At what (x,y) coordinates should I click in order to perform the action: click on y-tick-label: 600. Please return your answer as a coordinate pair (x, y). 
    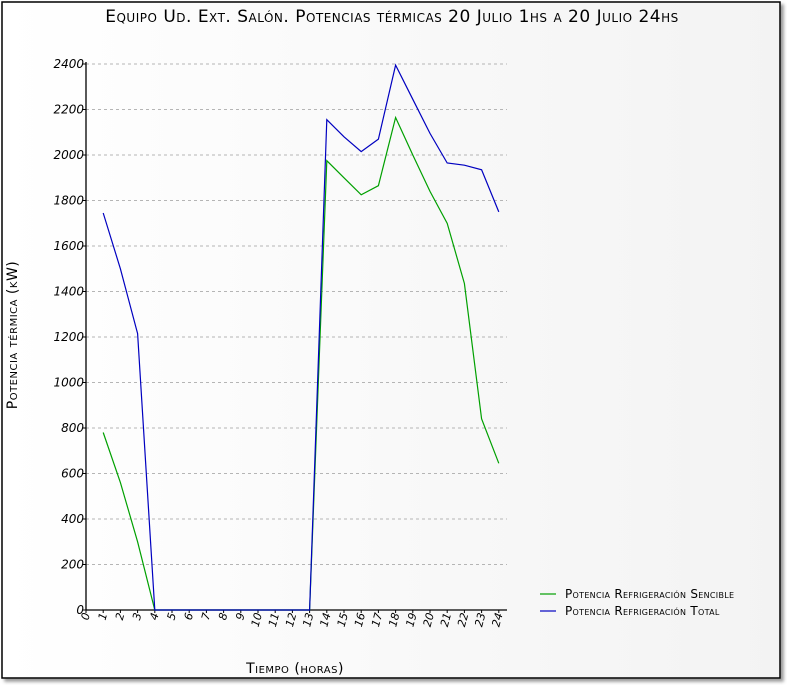
    Looking at the image, I should click on (72, 474).